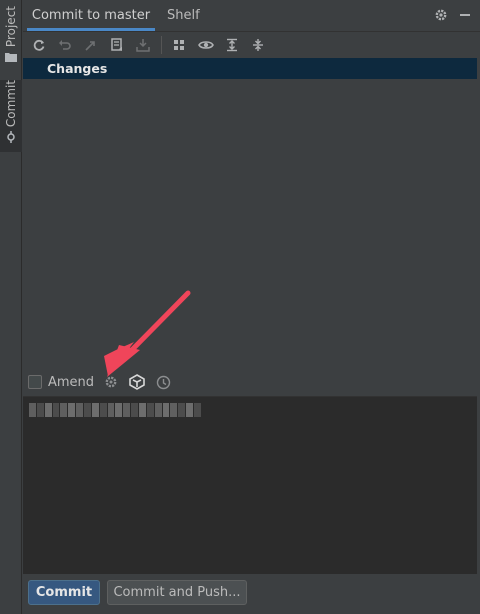  What do you see at coordinates (137, 382) in the screenshot?
I see `github-copilot-icon` at bounding box center [137, 382].